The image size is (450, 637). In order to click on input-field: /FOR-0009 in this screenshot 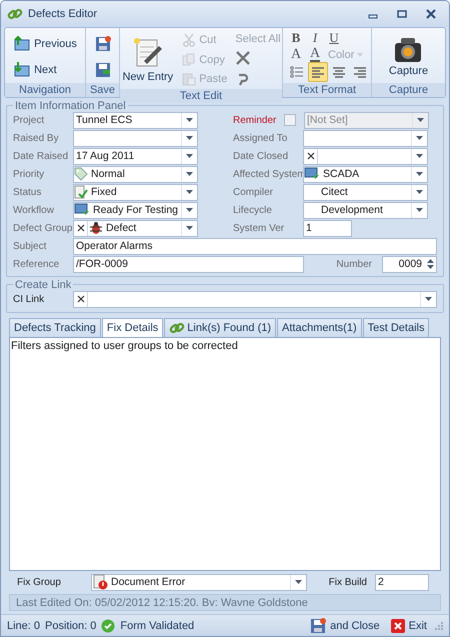, I will do `click(188, 264)`.